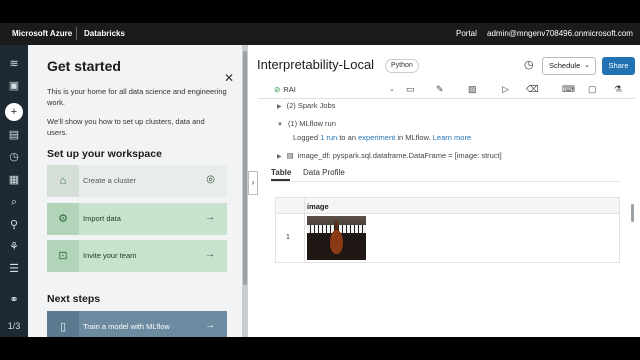  Describe the element at coordinates (306, 137) in the screenshot. I see `logged-prefix: Logged` at that location.